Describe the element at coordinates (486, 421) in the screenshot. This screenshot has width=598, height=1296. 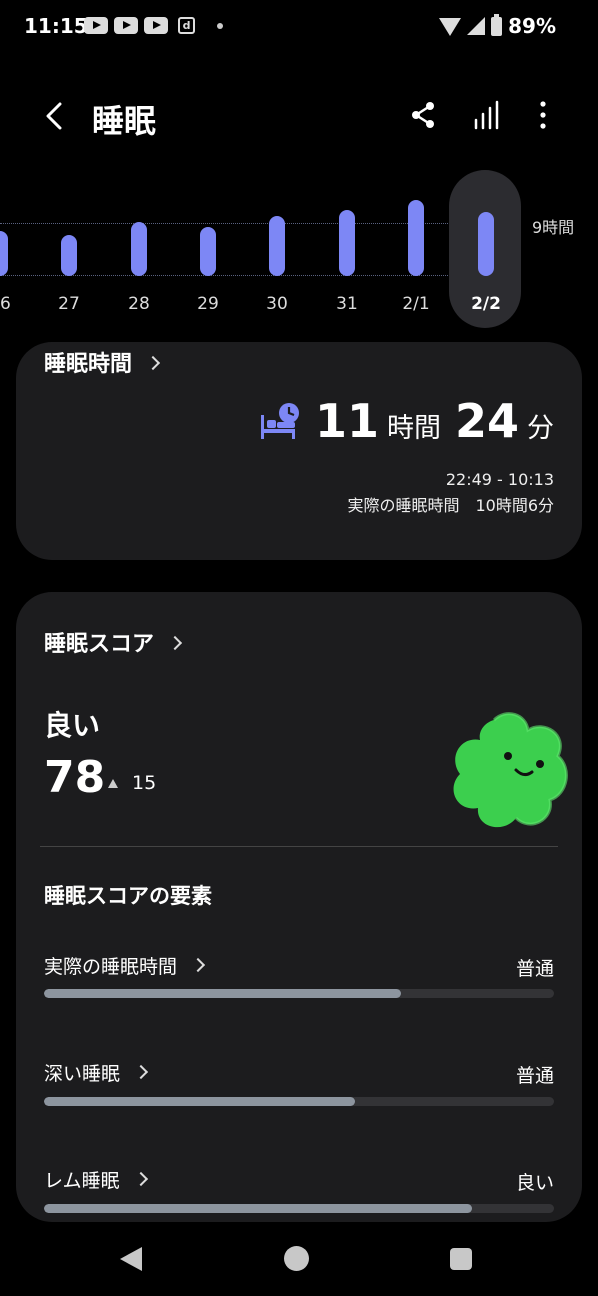
I see `sleep-minutes: 24` at that location.